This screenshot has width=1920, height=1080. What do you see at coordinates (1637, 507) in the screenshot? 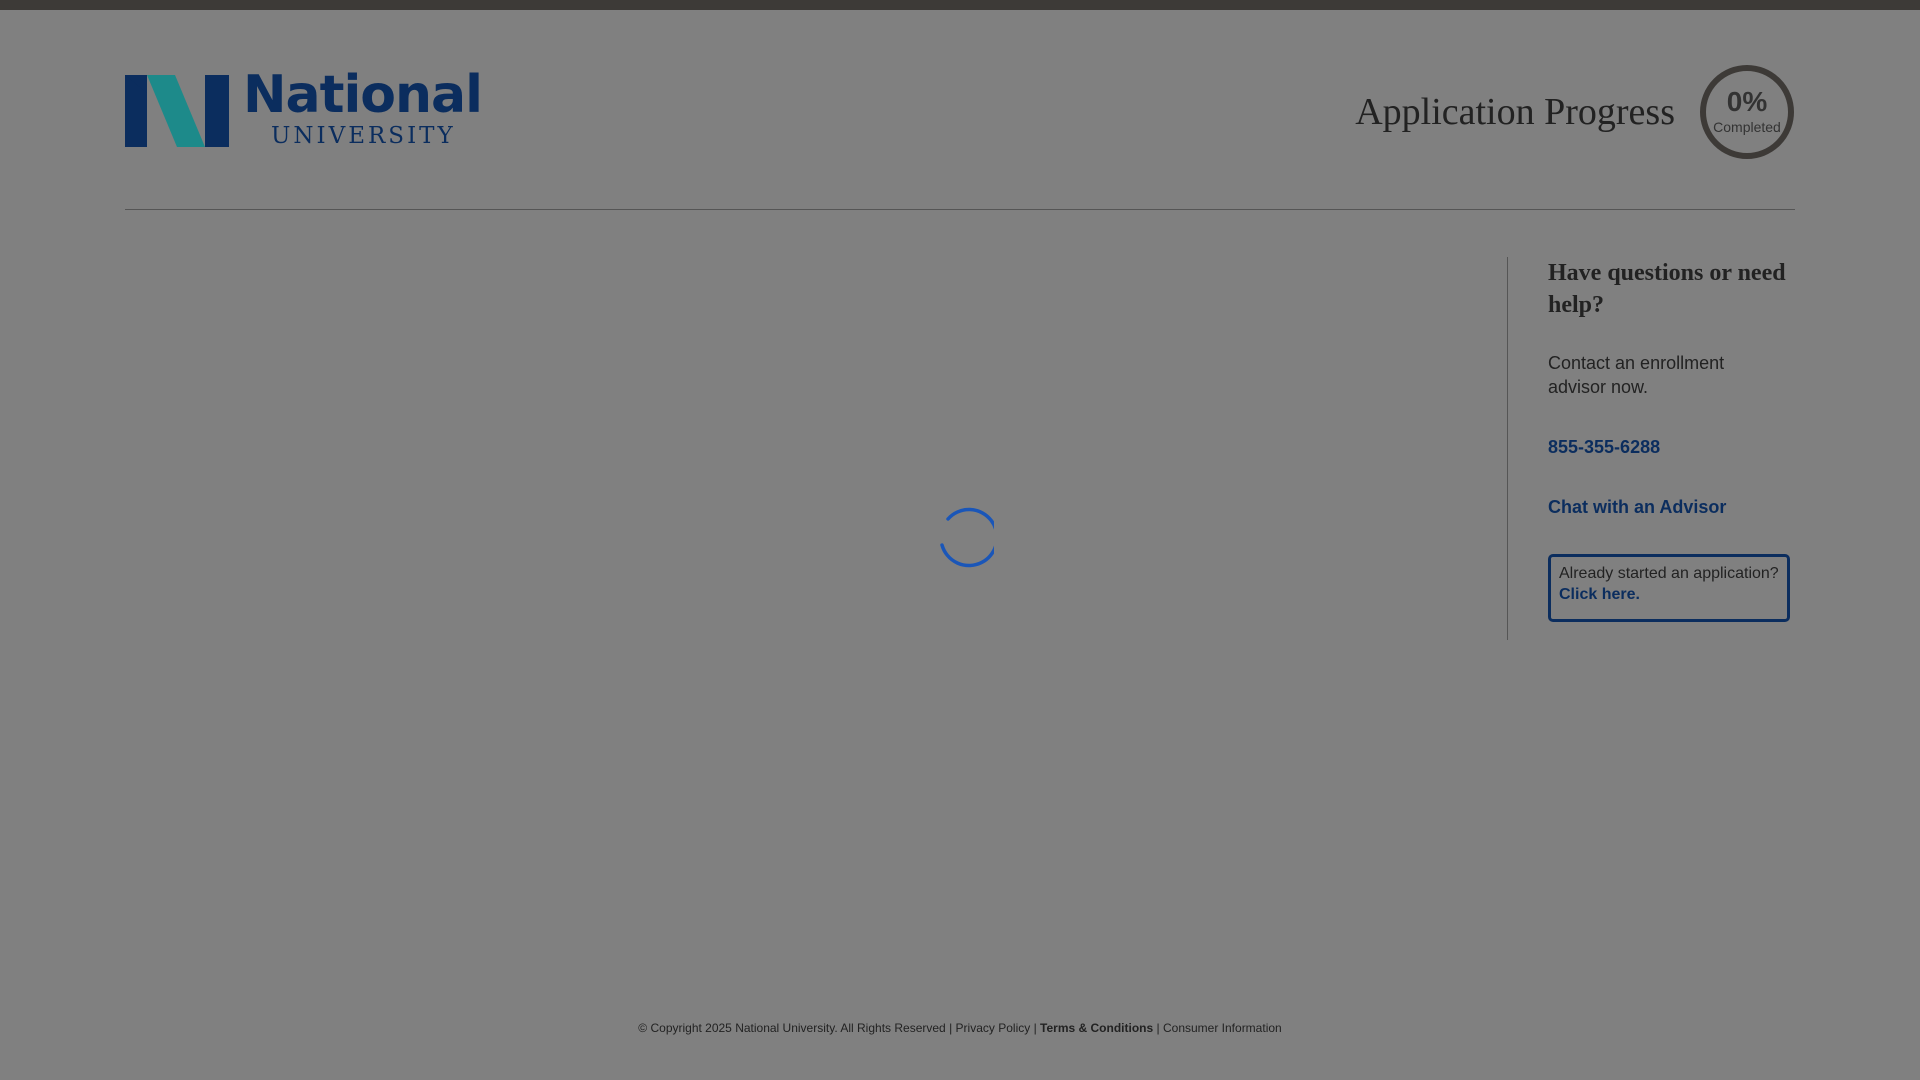
I see `chat-advisor-link: Chat with an Advisor` at bounding box center [1637, 507].